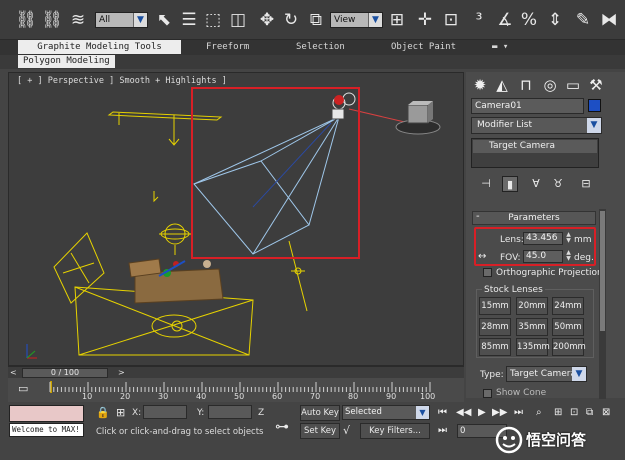  Describe the element at coordinates (596, 85) in the screenshot. I see `utilities-icon: ⚒` at that location.